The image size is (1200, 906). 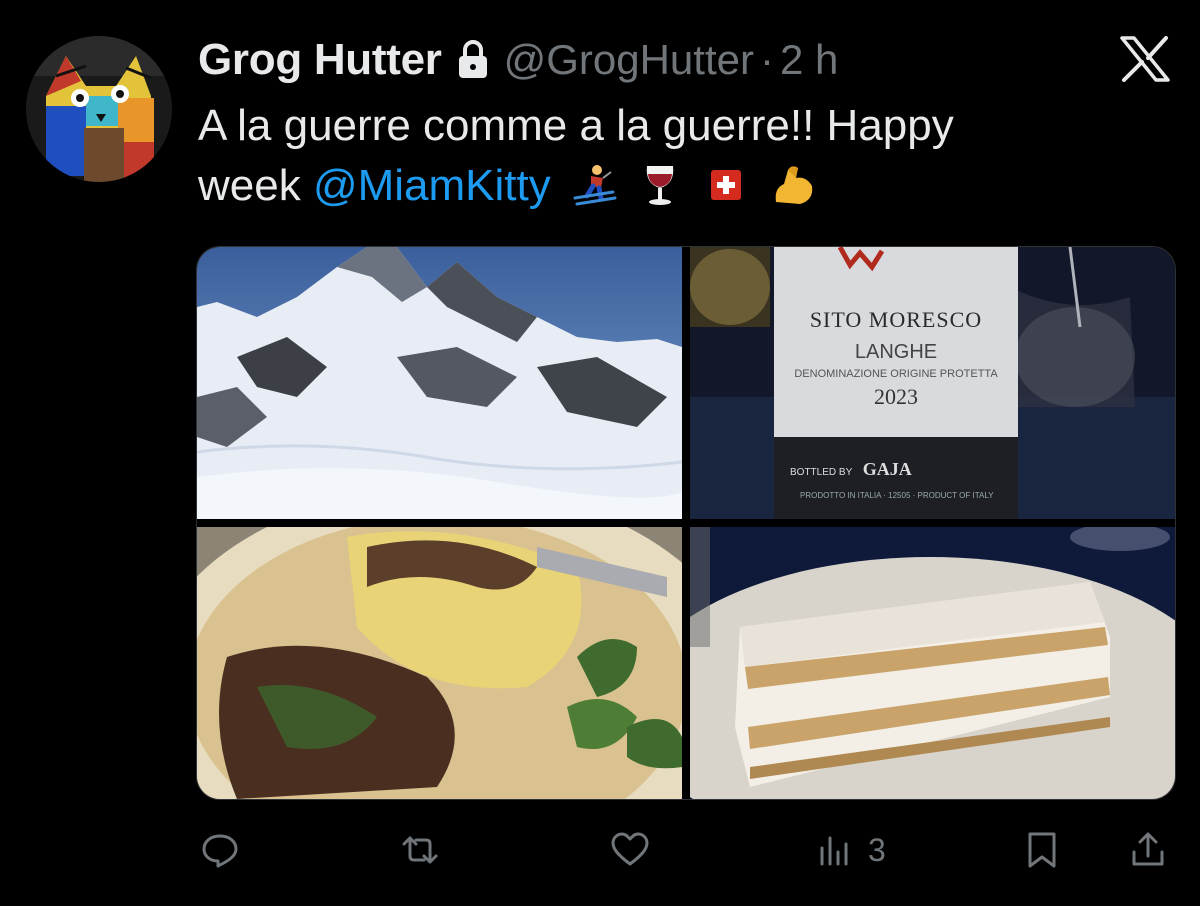 I want to click on tweet-text-line2: week @MiamKitty, so click(x=663, y=186).